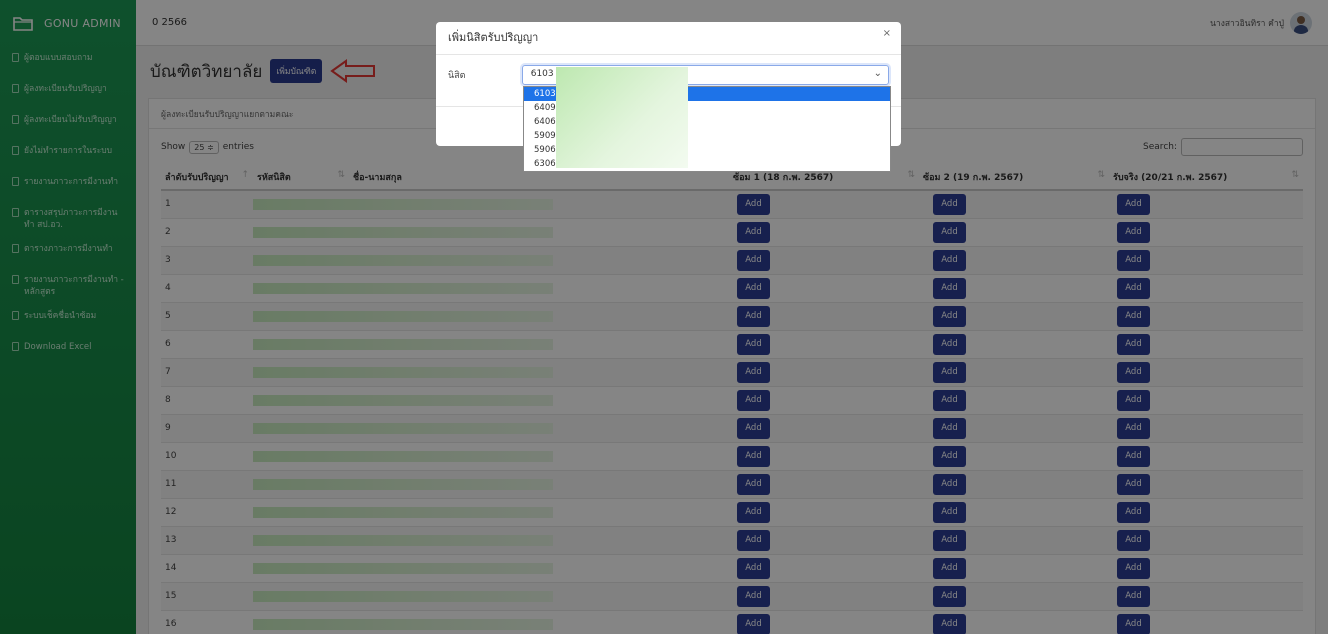 This screenshot has height=634, width=1328. Describe the element at coordinates (493, 37) in the screenshot. I see `modal-title: เพิ่มนิสิตรับปริญญา` at that location.